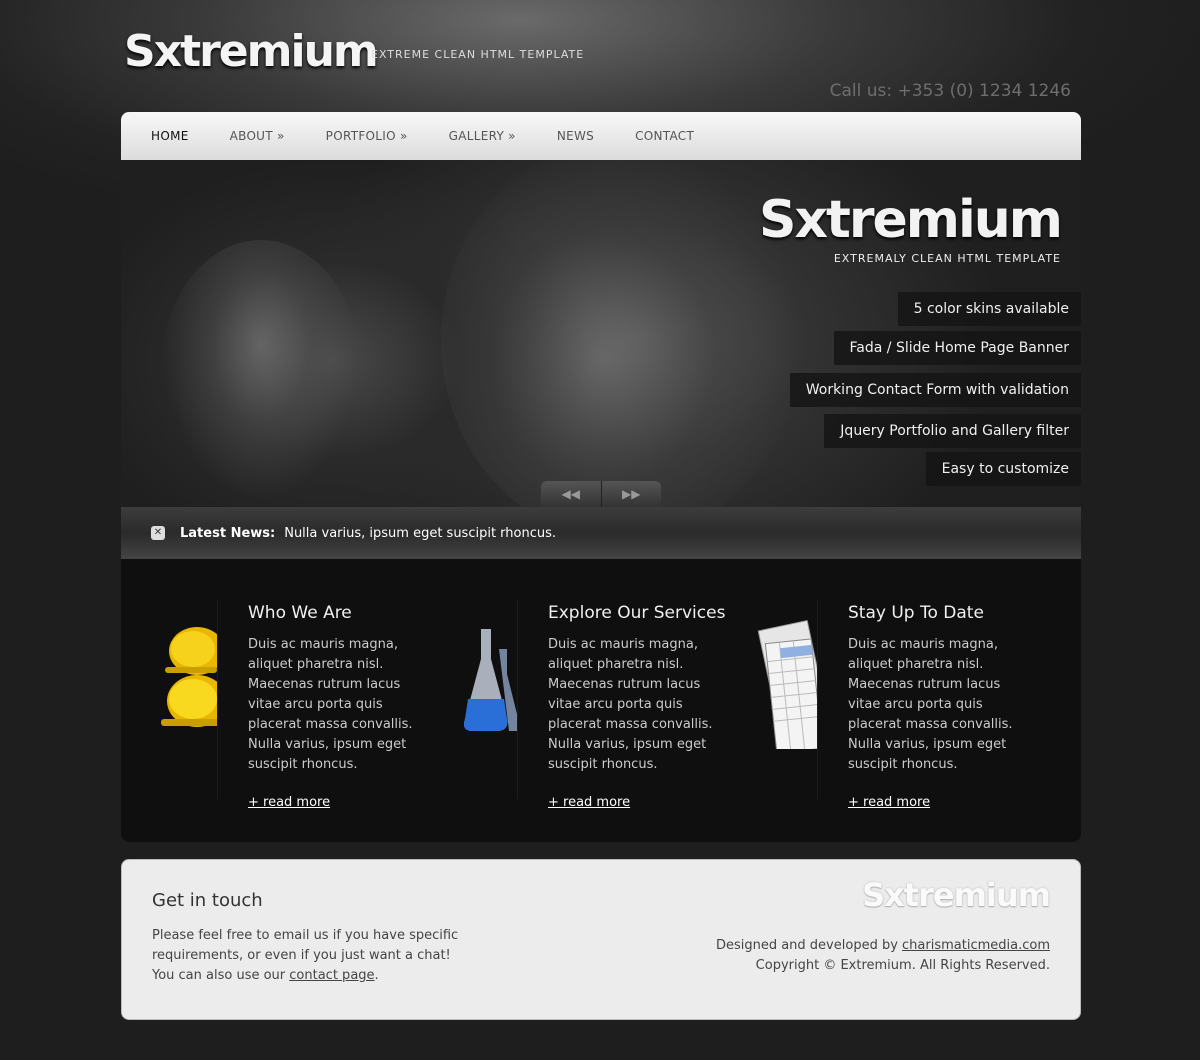 The height and width of the screenshot is (1060, 1200). What do you see at coordinates (947, 258) in the screenshot?
I see `banner-tagline: EXTREMALY CLEAN HTML TEMPLATE` at bounding box center [947, 258].